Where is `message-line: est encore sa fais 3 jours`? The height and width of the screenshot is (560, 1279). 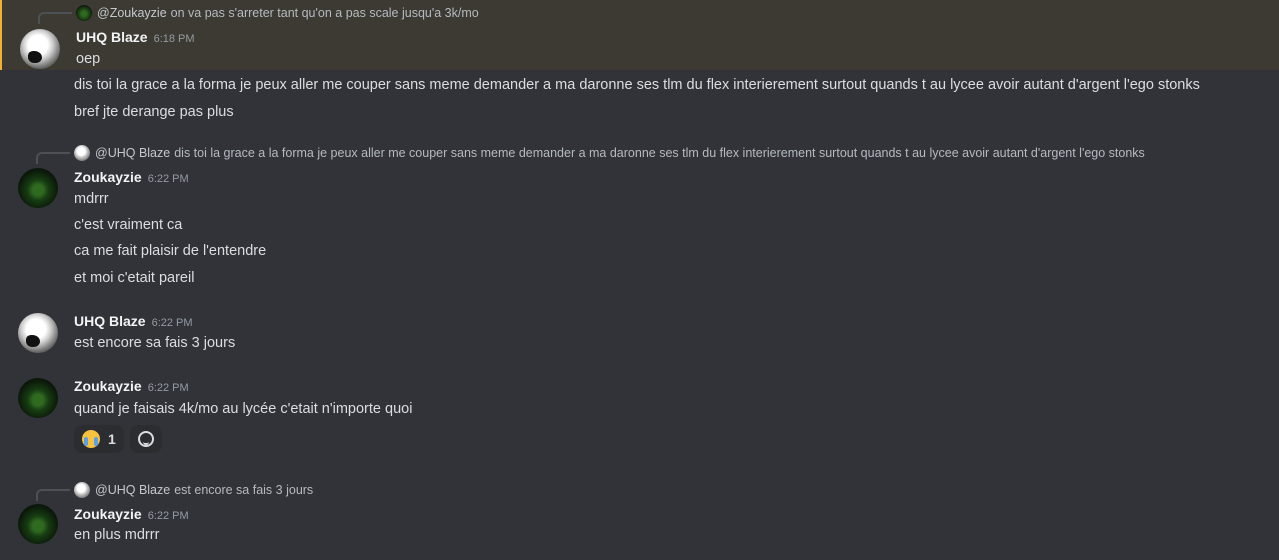
message-line: est encore sa fais 3 jours is located at coordinates (155, 343).